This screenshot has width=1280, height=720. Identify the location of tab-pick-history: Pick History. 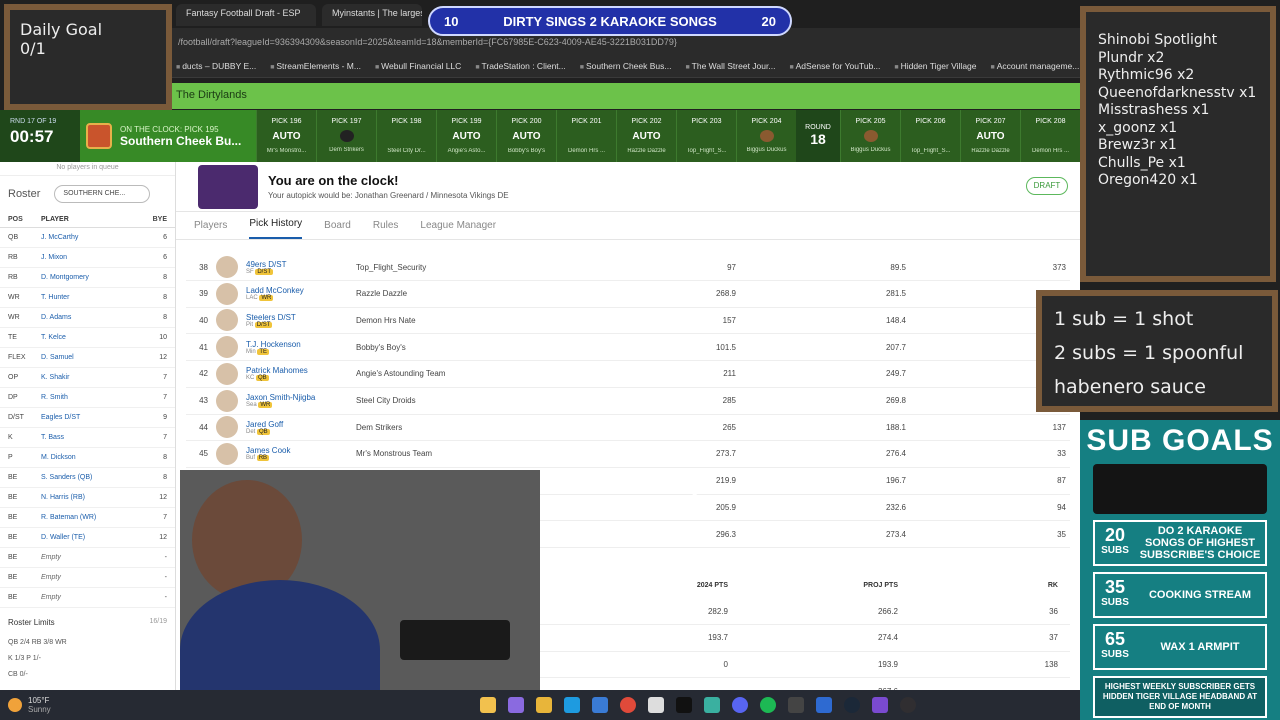
(276, 228).